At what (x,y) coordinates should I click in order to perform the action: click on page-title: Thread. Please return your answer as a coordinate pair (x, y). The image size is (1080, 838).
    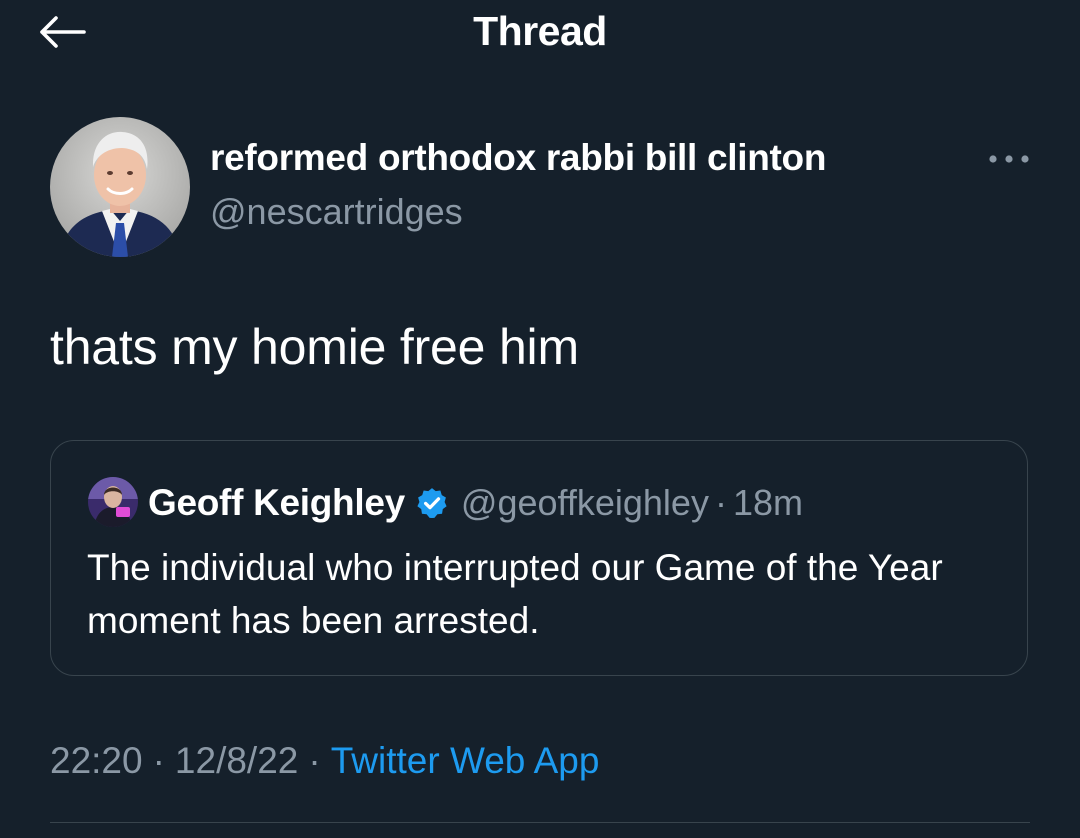
    Looking at the image, I should click on (540, 31).